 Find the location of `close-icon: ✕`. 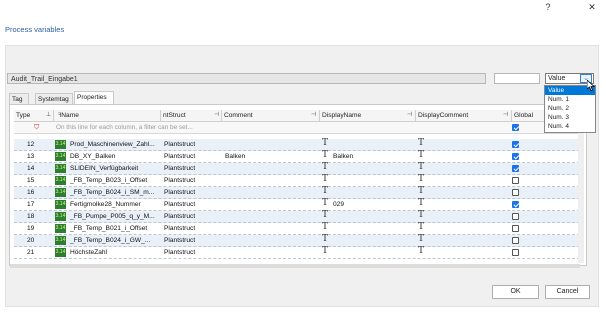

close-icon: ✕ is located at coordinates (592, 7).